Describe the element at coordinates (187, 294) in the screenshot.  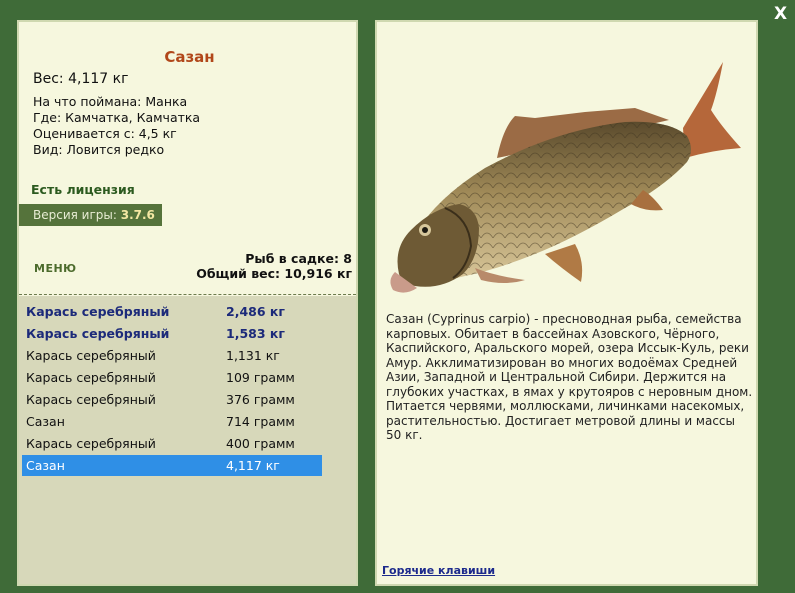
I see `divider` at that location.